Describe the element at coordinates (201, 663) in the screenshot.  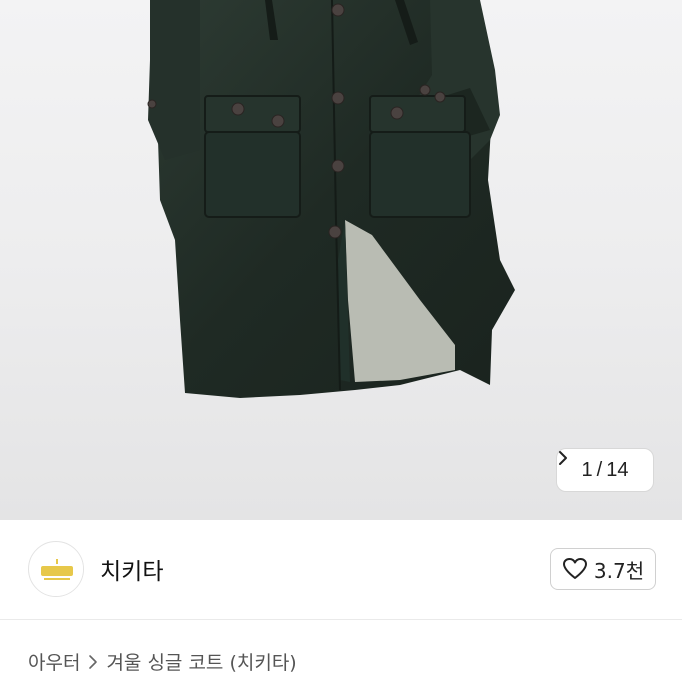
I see `product-title: 겨울 싱글 코트 (치키타)` at that location.